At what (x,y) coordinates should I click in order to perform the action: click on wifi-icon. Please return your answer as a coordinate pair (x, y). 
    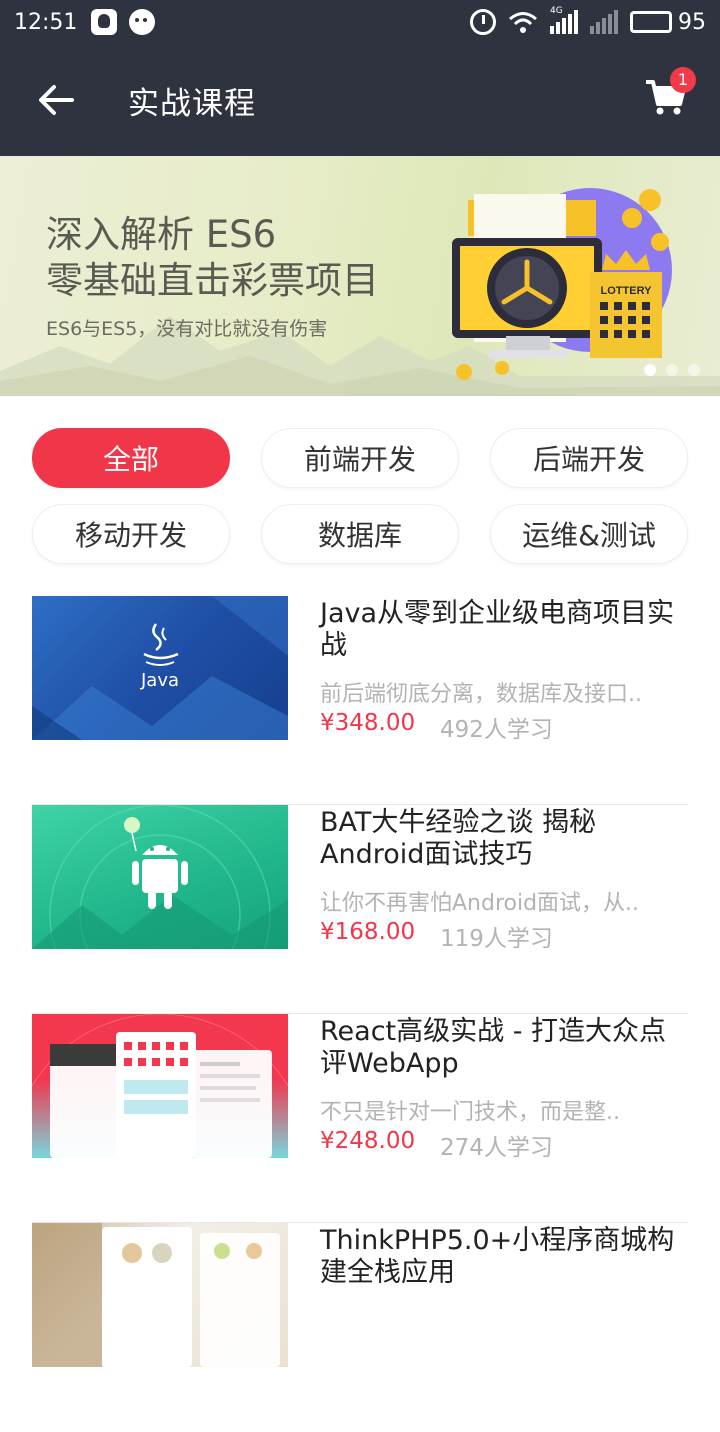
    Looking at the image, I should click on (523, 22).